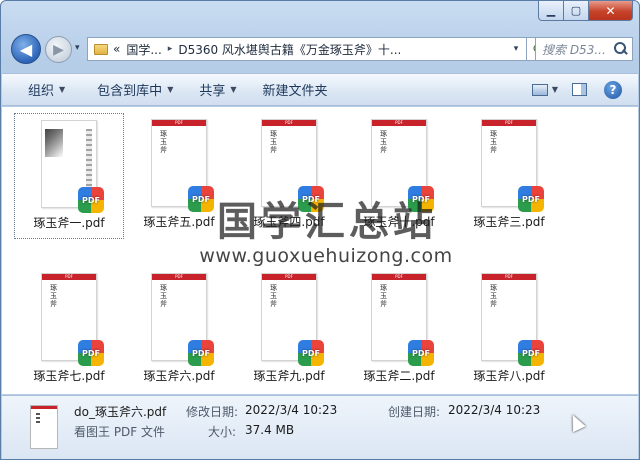  I want to click on include-in-library-label: 包含到库中, so click(130, 91).